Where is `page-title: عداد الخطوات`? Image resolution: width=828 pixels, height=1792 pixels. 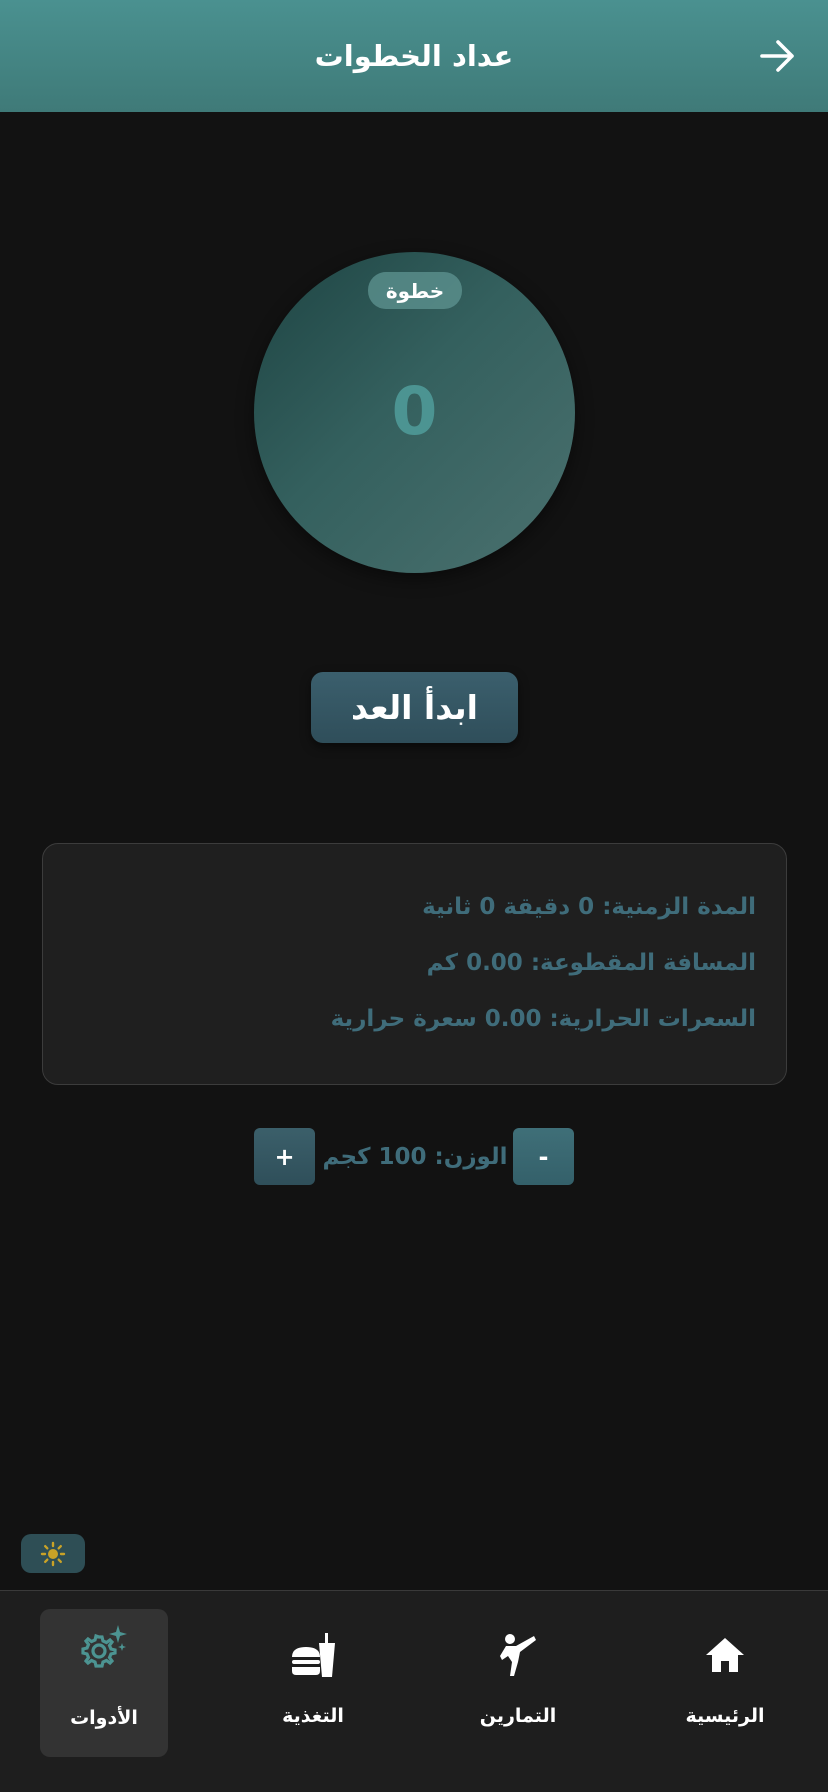
page-title: عداد الخطوات is located at coordinates (414, 56).